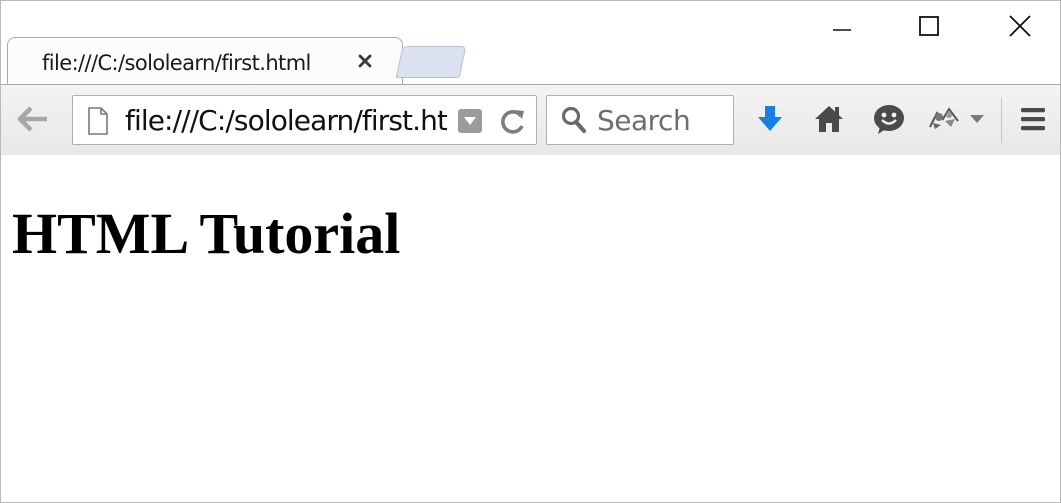 This screenshot has height=503, width=1061. I want to click on url-text: file:///C:/sololearn/first.html, so click(286, 121).